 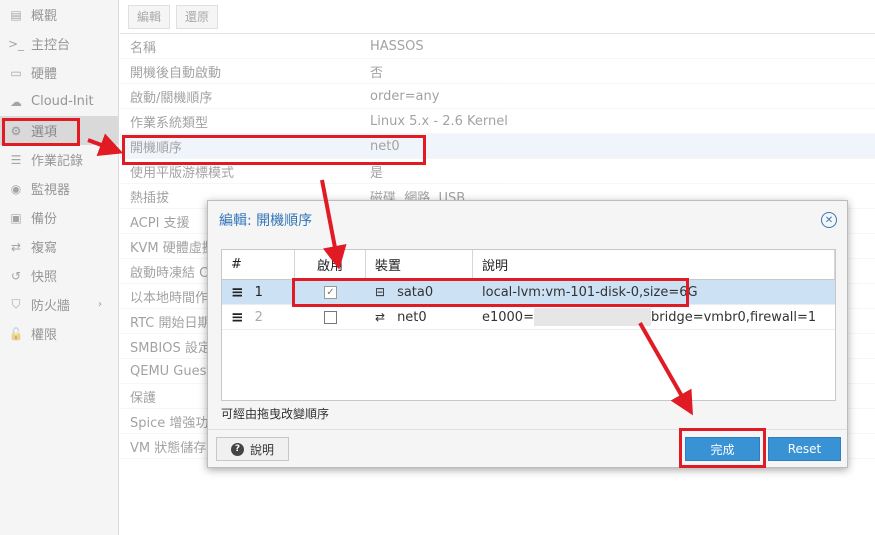 What do you see at coordinates (497, 171) in the screenshot?
I see `option-row: 使用平版游標模式 是` at bounding box center [497, 171].